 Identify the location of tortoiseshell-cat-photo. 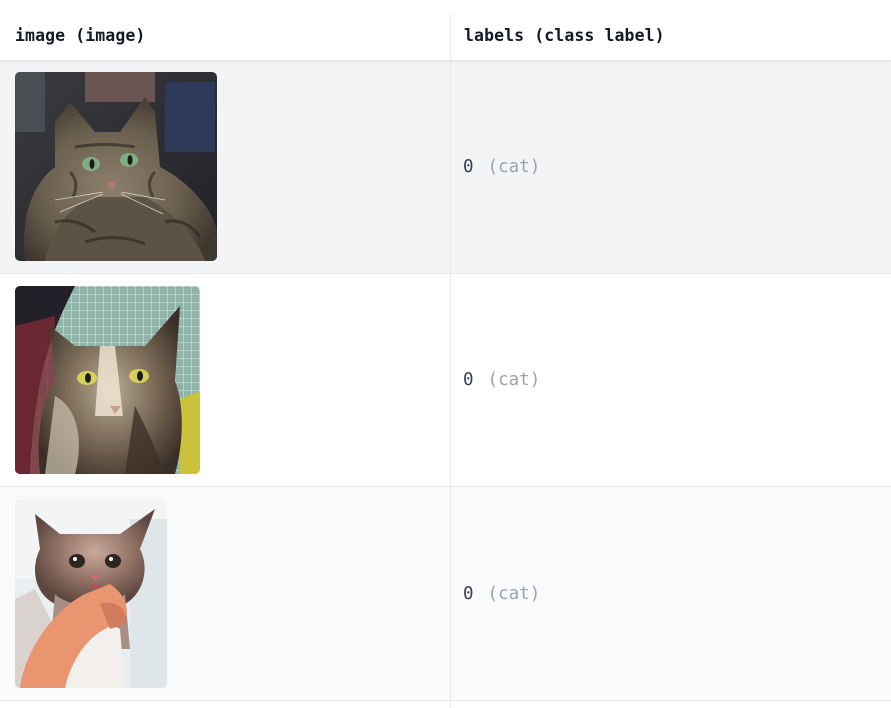
(107, 380).